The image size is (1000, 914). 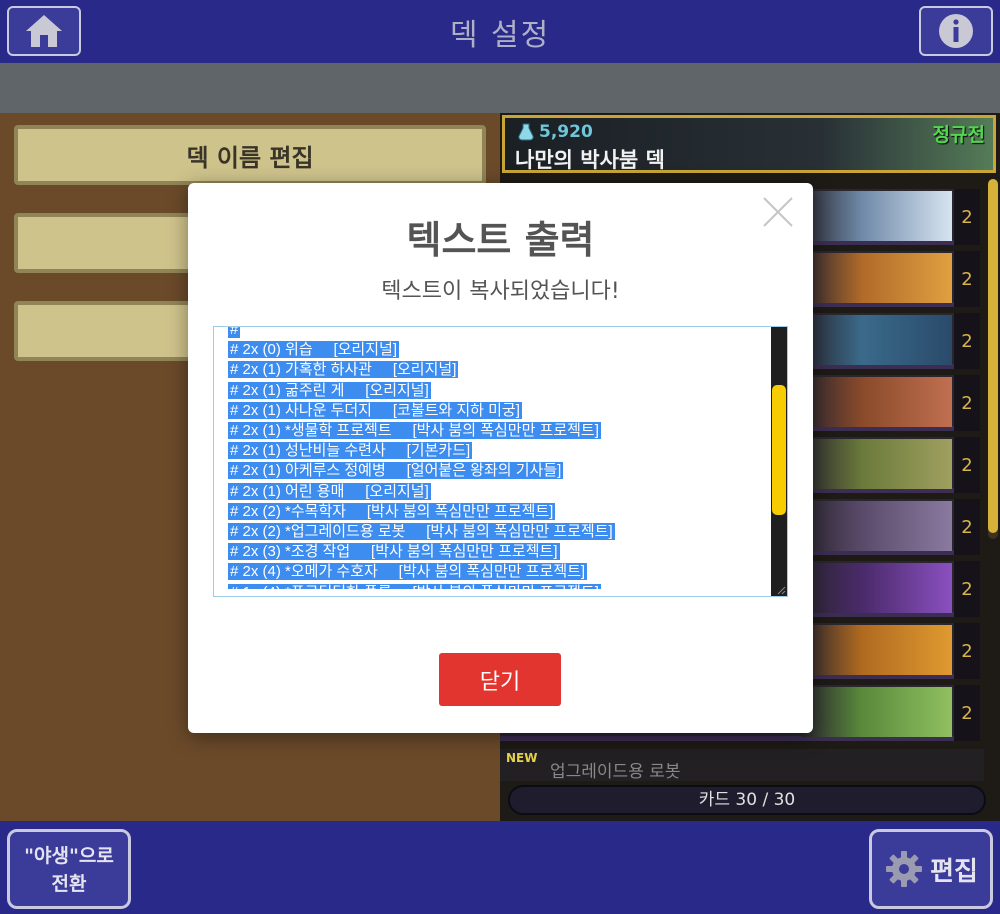 I want to click on deck-text-line: # 2x (1) *생물학 프로젝트 [박사 붐의 폭심만만 프로젝트], so click(x=500, y=431).